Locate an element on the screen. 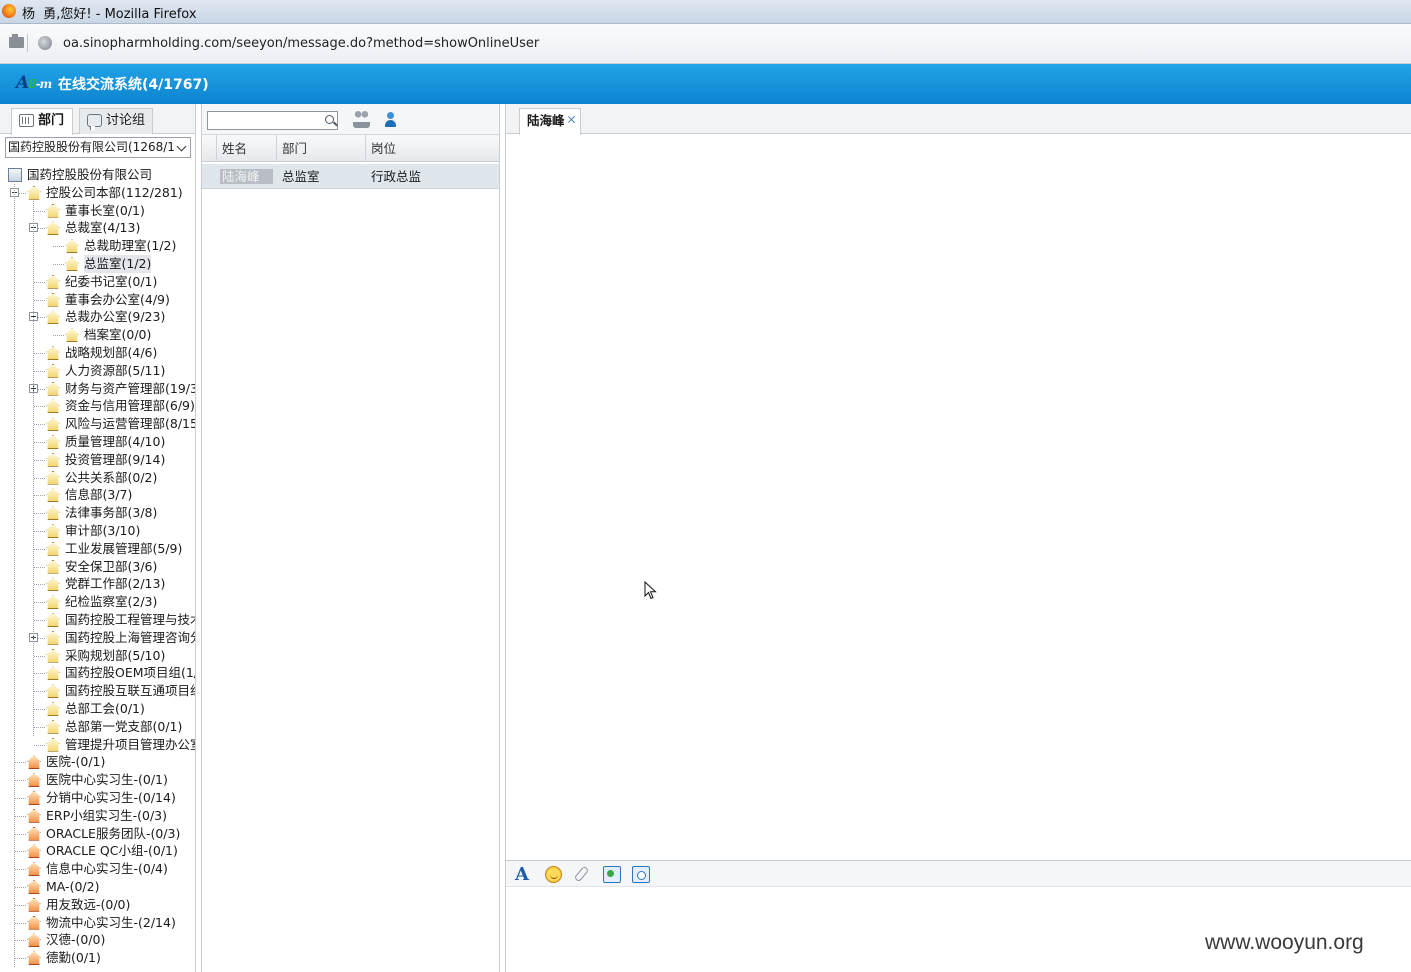  tree-node-label: 公共关系部(0/2) is located at coordinates (111, 477).